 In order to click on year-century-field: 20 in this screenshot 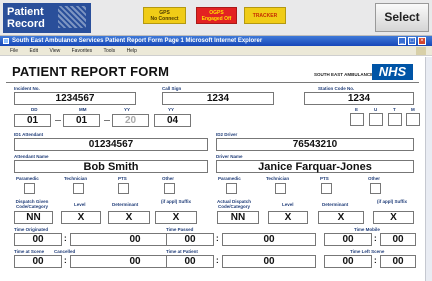, I will do `click(130, 120)`.